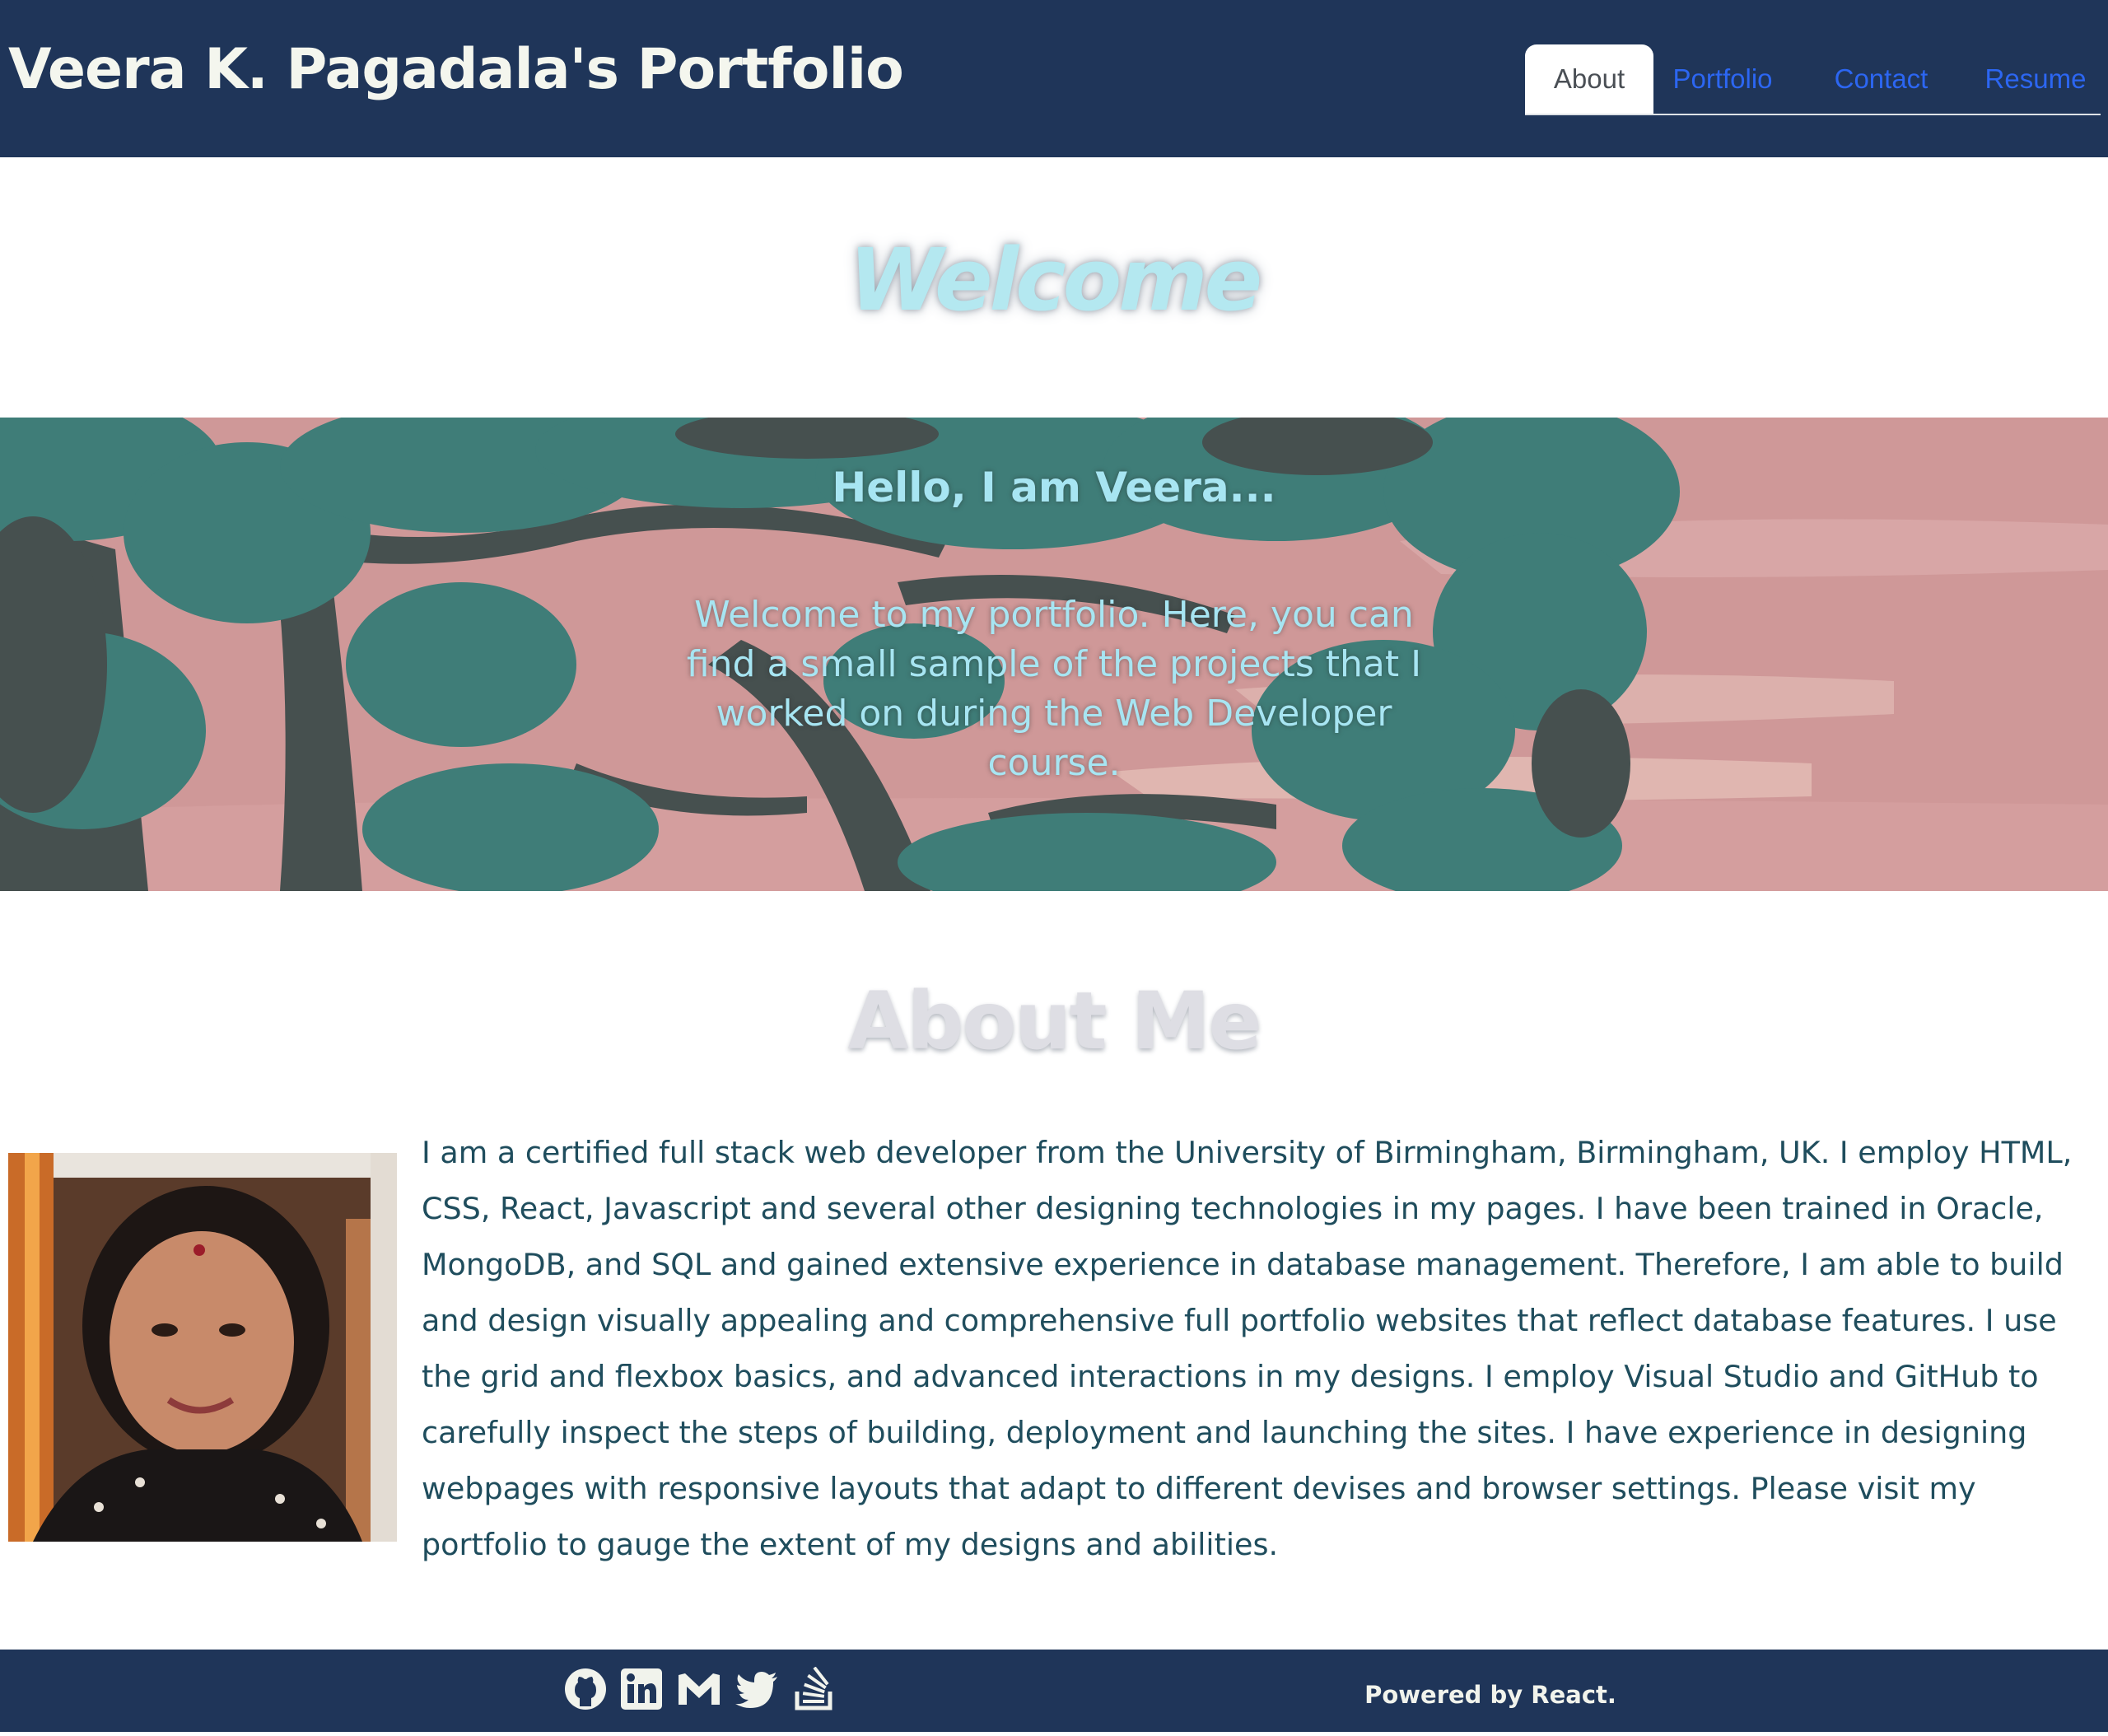 The image size is (2108, 1736). What do you see at coordinates (2036, 79) in the screenshot?
I see `nav-tab-resume: Resume` at bounding box center [2036, 79].